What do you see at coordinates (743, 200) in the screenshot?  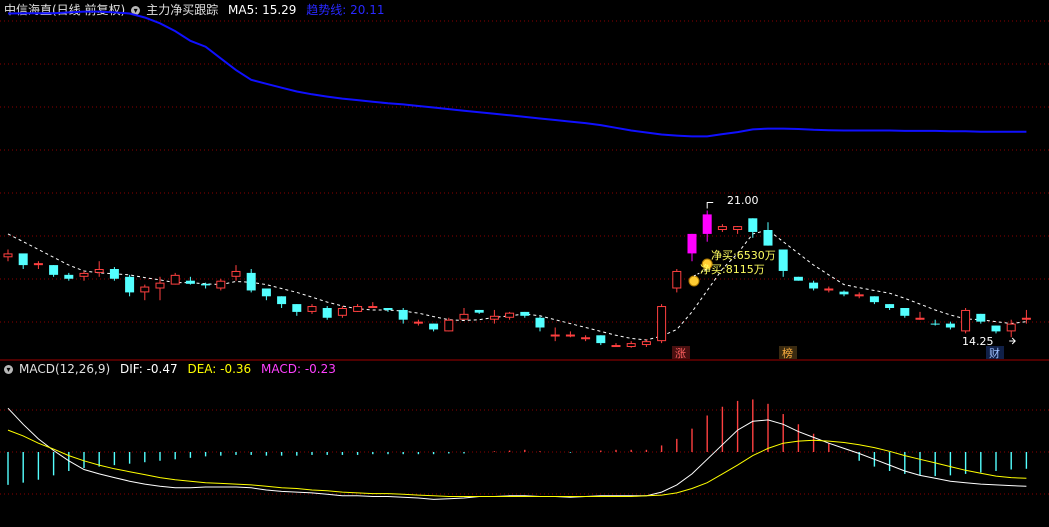 I see `high-price-label: 21.00` at bounding box center [743, 200].